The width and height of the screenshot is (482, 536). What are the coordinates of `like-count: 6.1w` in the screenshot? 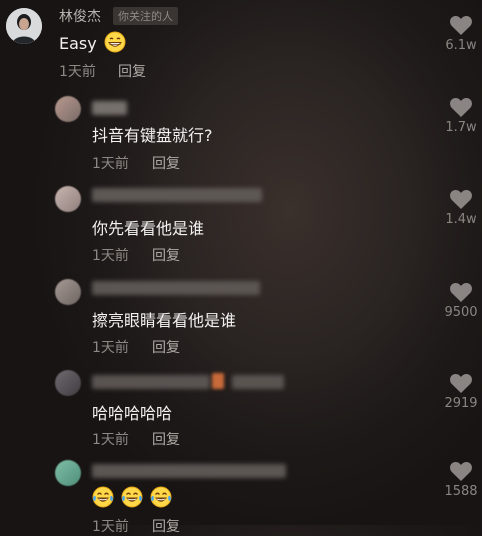 It's located at (461, 45).